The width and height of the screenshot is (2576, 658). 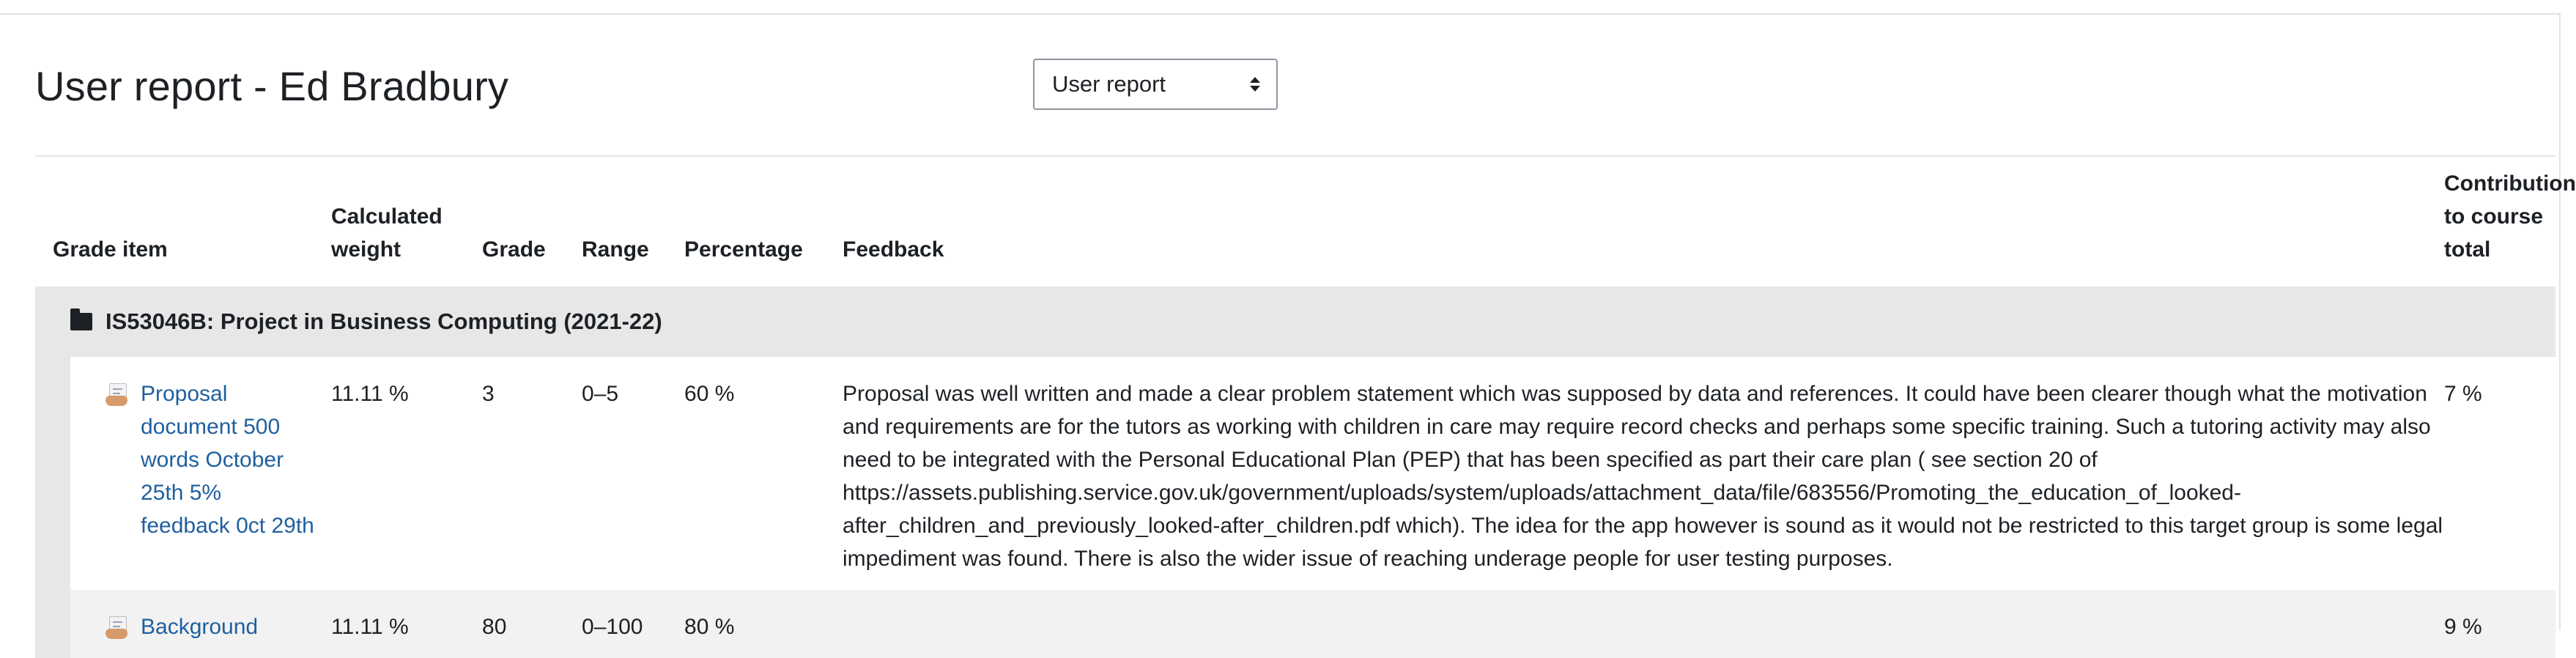 What do you see at coordinates (183, 222) in the screenshot?
I see `column-header-grade-item: Grade item` at bounding box center [183, 222].